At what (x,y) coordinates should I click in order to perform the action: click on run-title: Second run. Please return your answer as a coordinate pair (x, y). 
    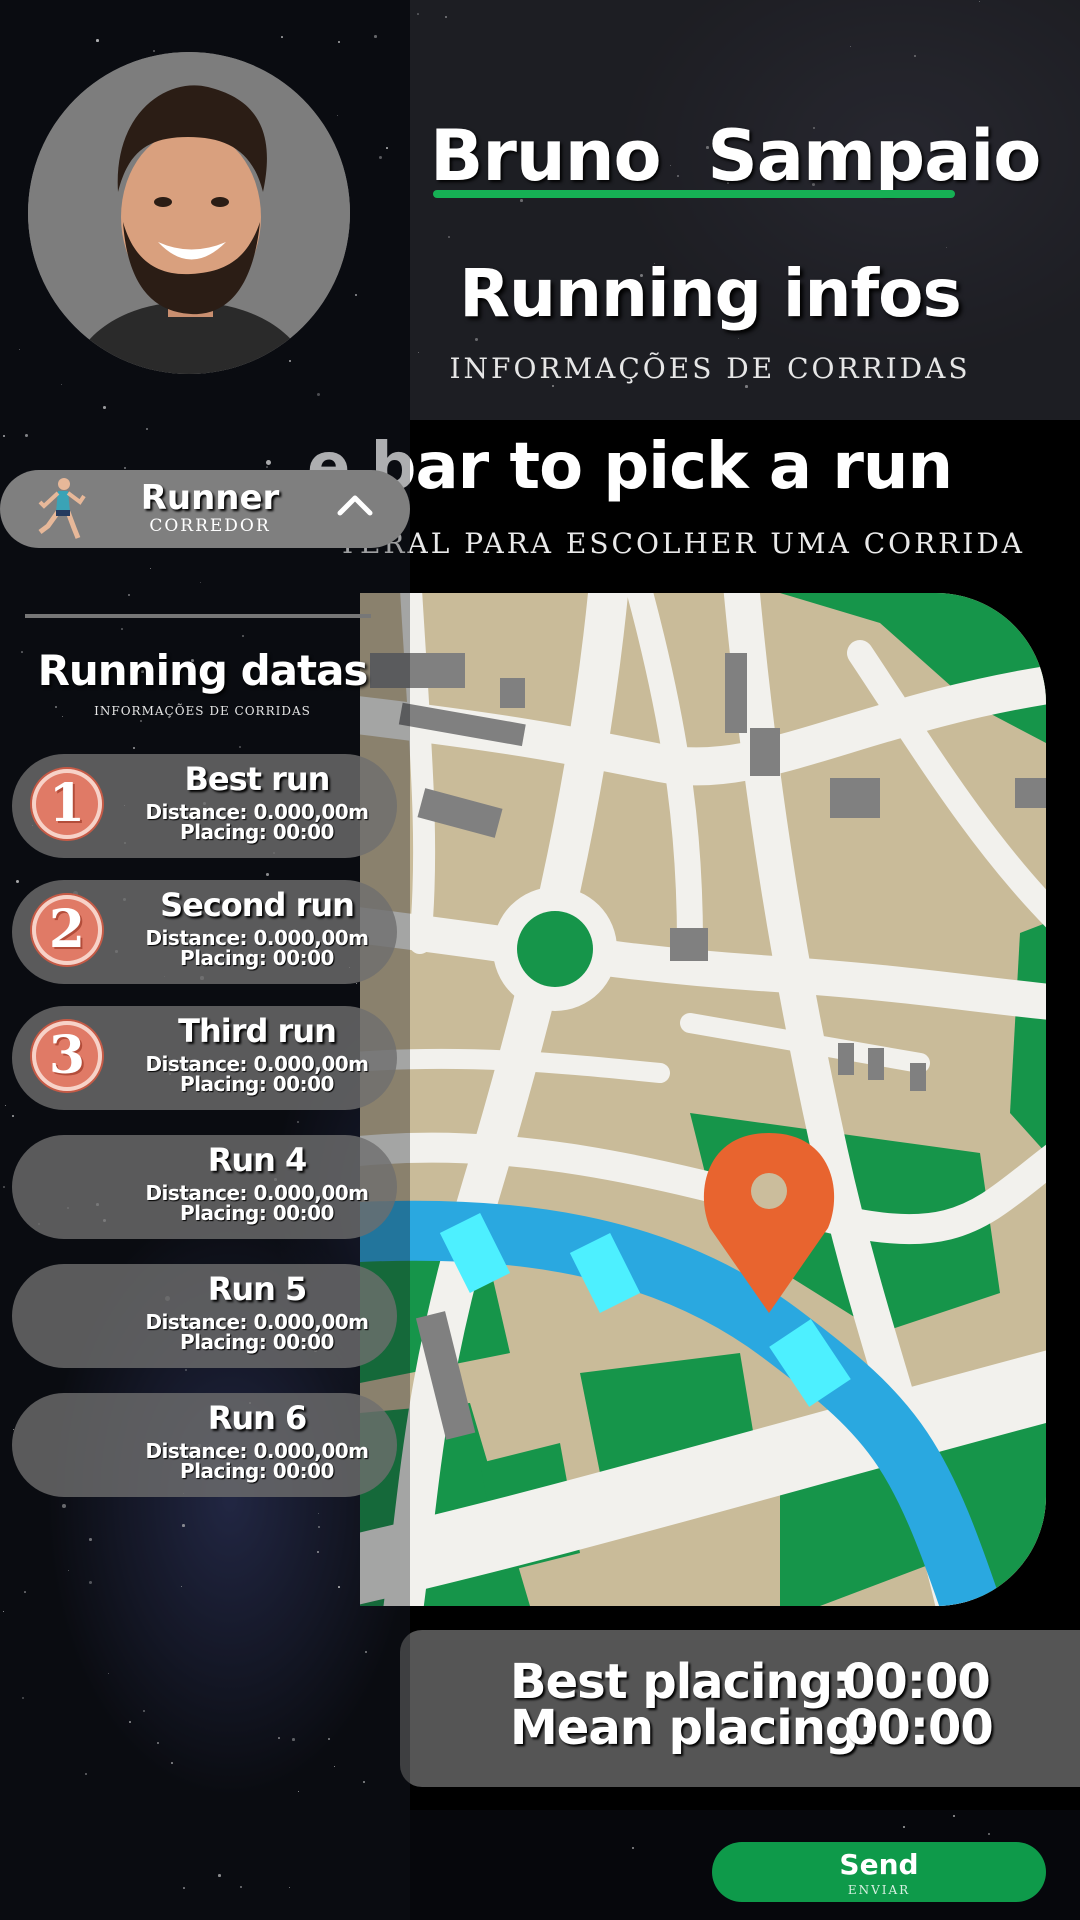
    Looking at the image, I should click on (257, 905).